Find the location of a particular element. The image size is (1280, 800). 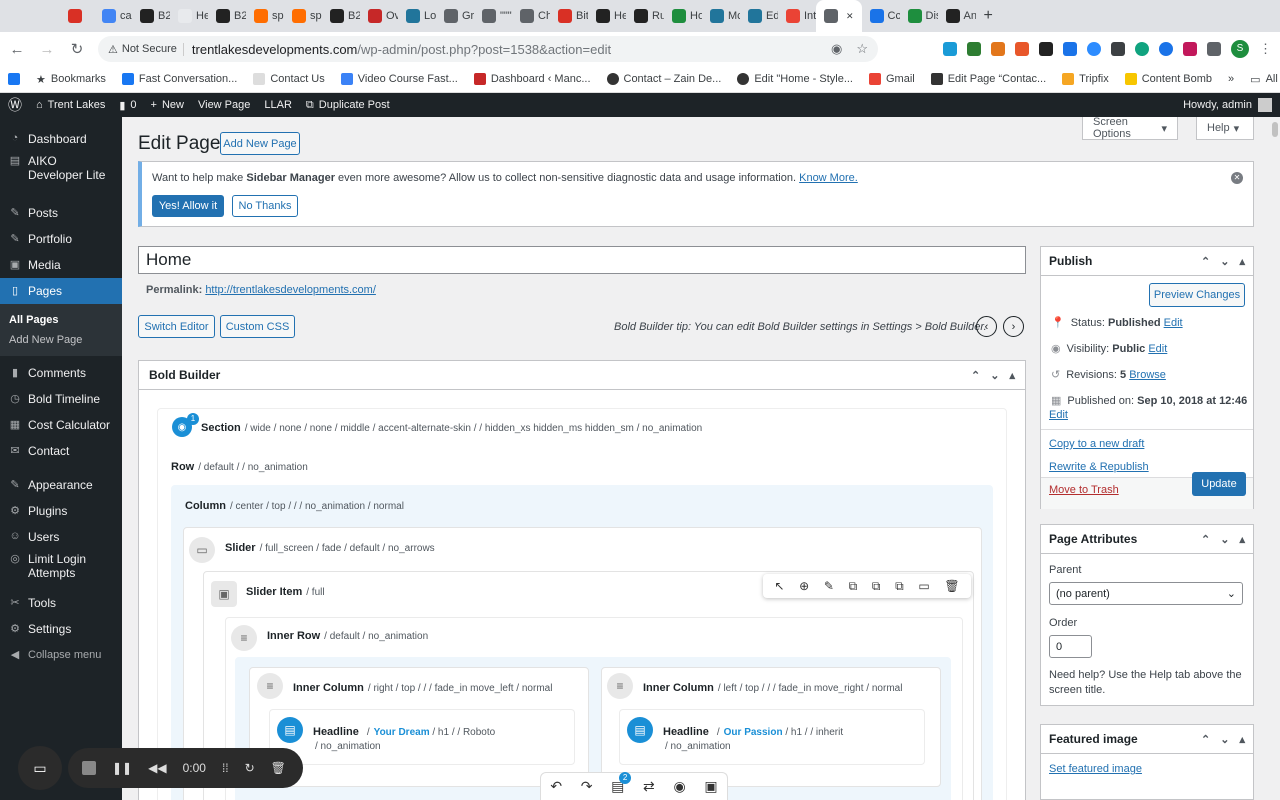

browser-tab: Ed is located at coordinates (759, 16).